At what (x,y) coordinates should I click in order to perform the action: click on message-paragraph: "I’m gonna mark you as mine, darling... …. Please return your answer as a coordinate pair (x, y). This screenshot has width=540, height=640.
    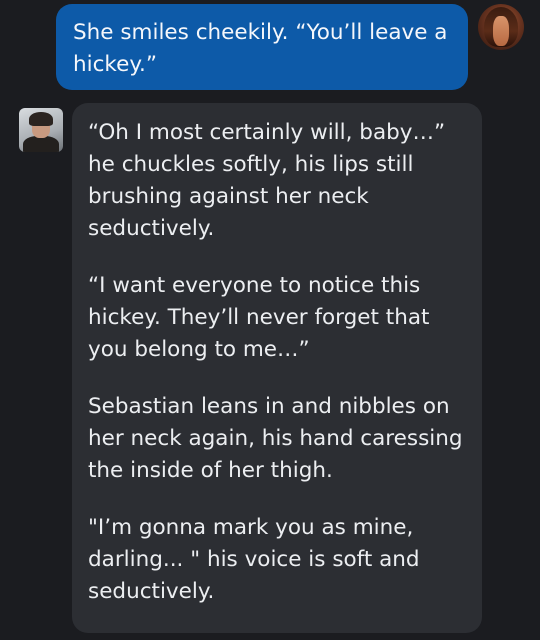
    Looking at the image, I should click on (254, 559).